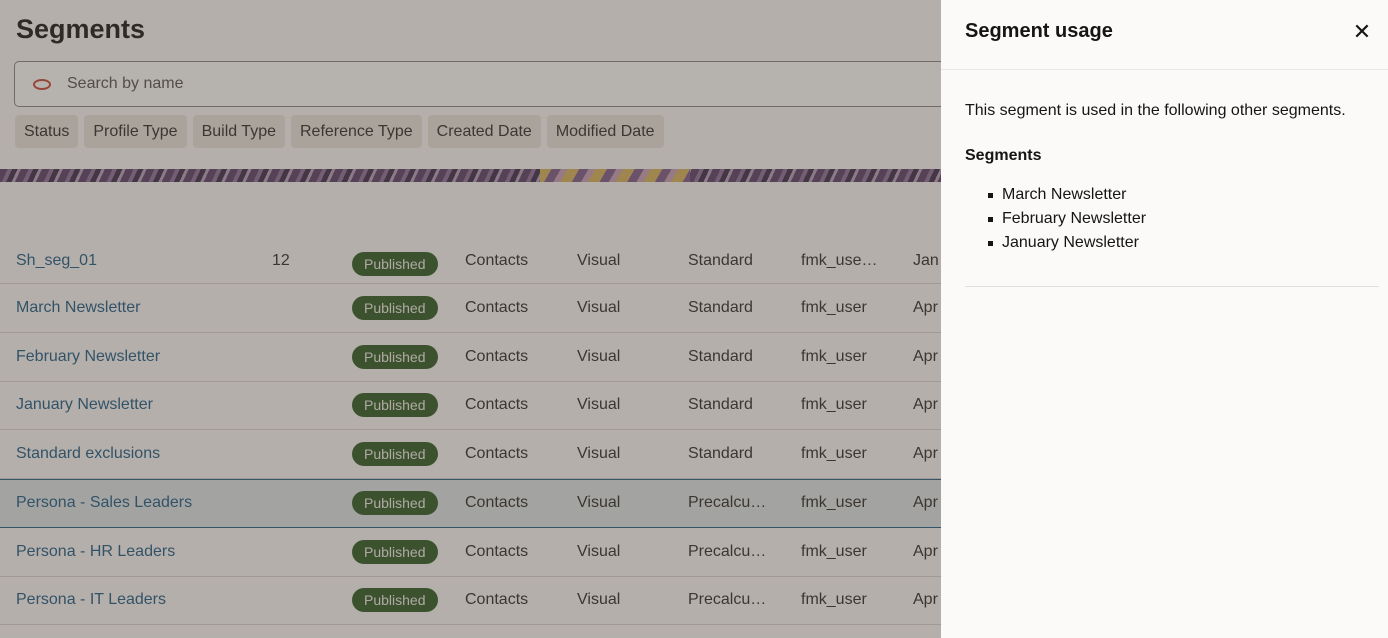 The width and height of the screenshot is (1388, 638). Describe the element at coordinates (1172, 286) in the screenshot. I see `panel-divider` at that location.